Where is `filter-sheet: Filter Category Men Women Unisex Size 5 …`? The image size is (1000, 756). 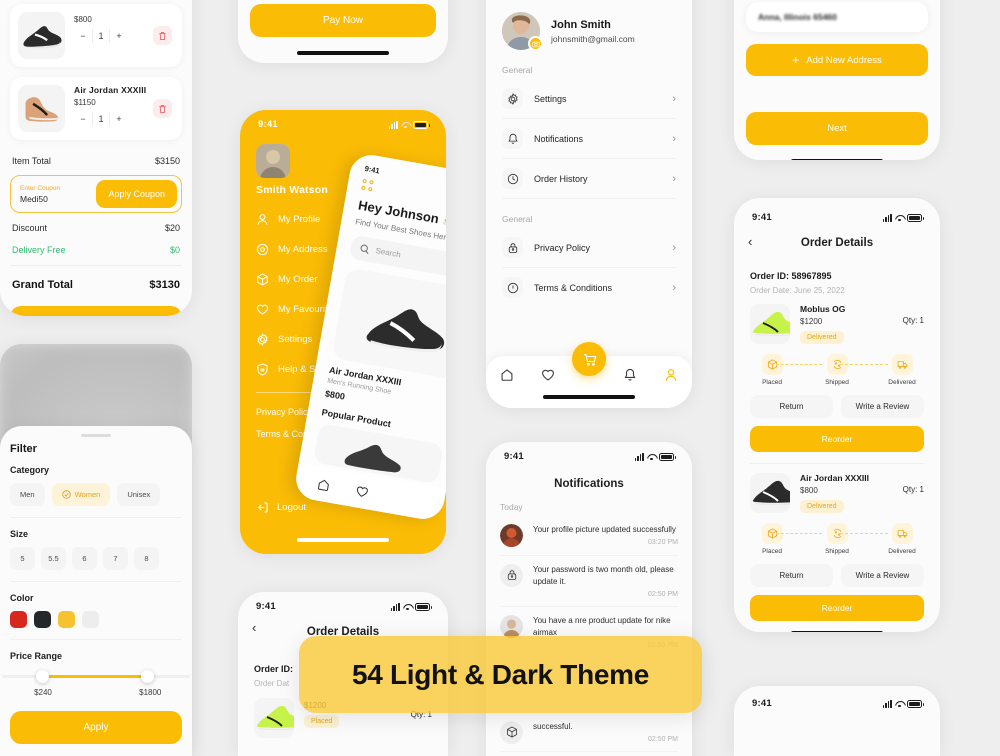
filter-sheet: Filter Category Men Women Unisex Size 5 … is located at coordinates (96, 591).